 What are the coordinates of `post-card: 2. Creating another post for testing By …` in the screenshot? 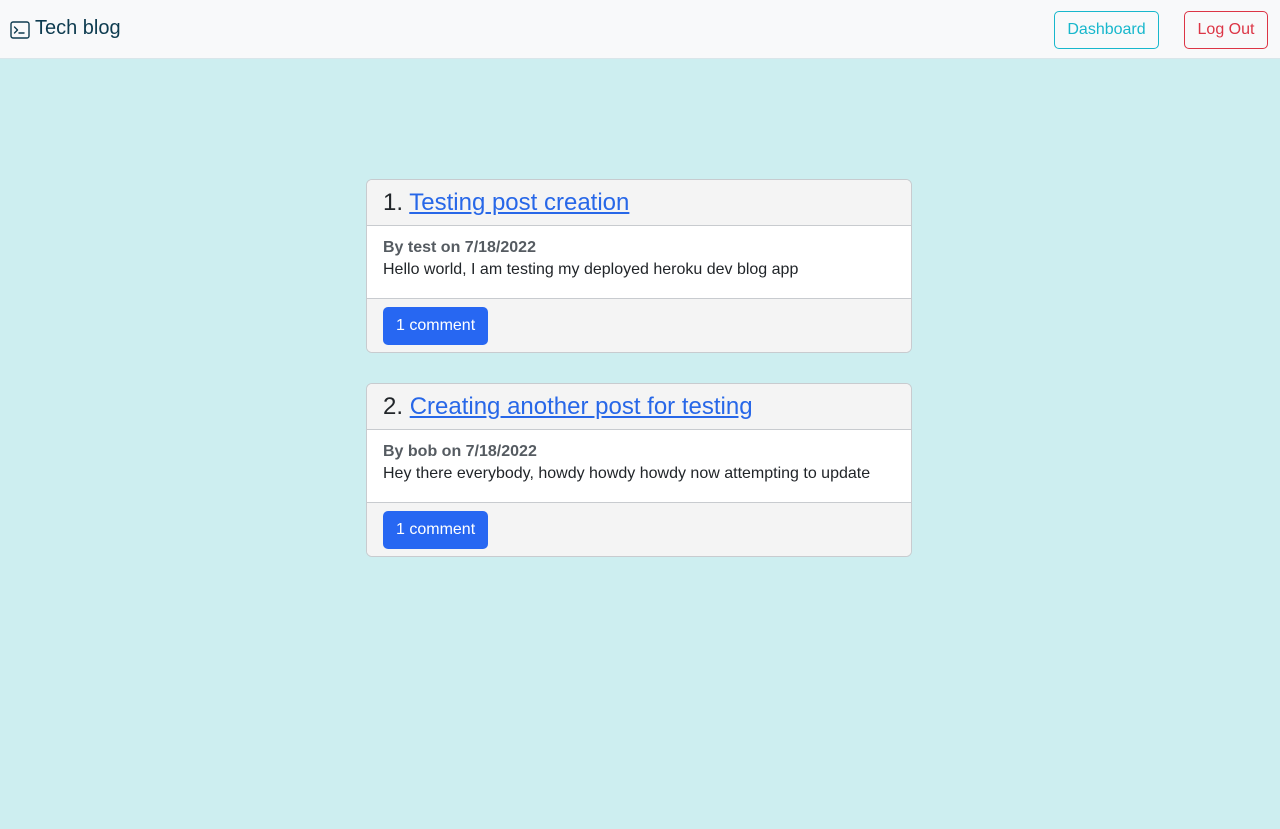 It's located at (639, 470).